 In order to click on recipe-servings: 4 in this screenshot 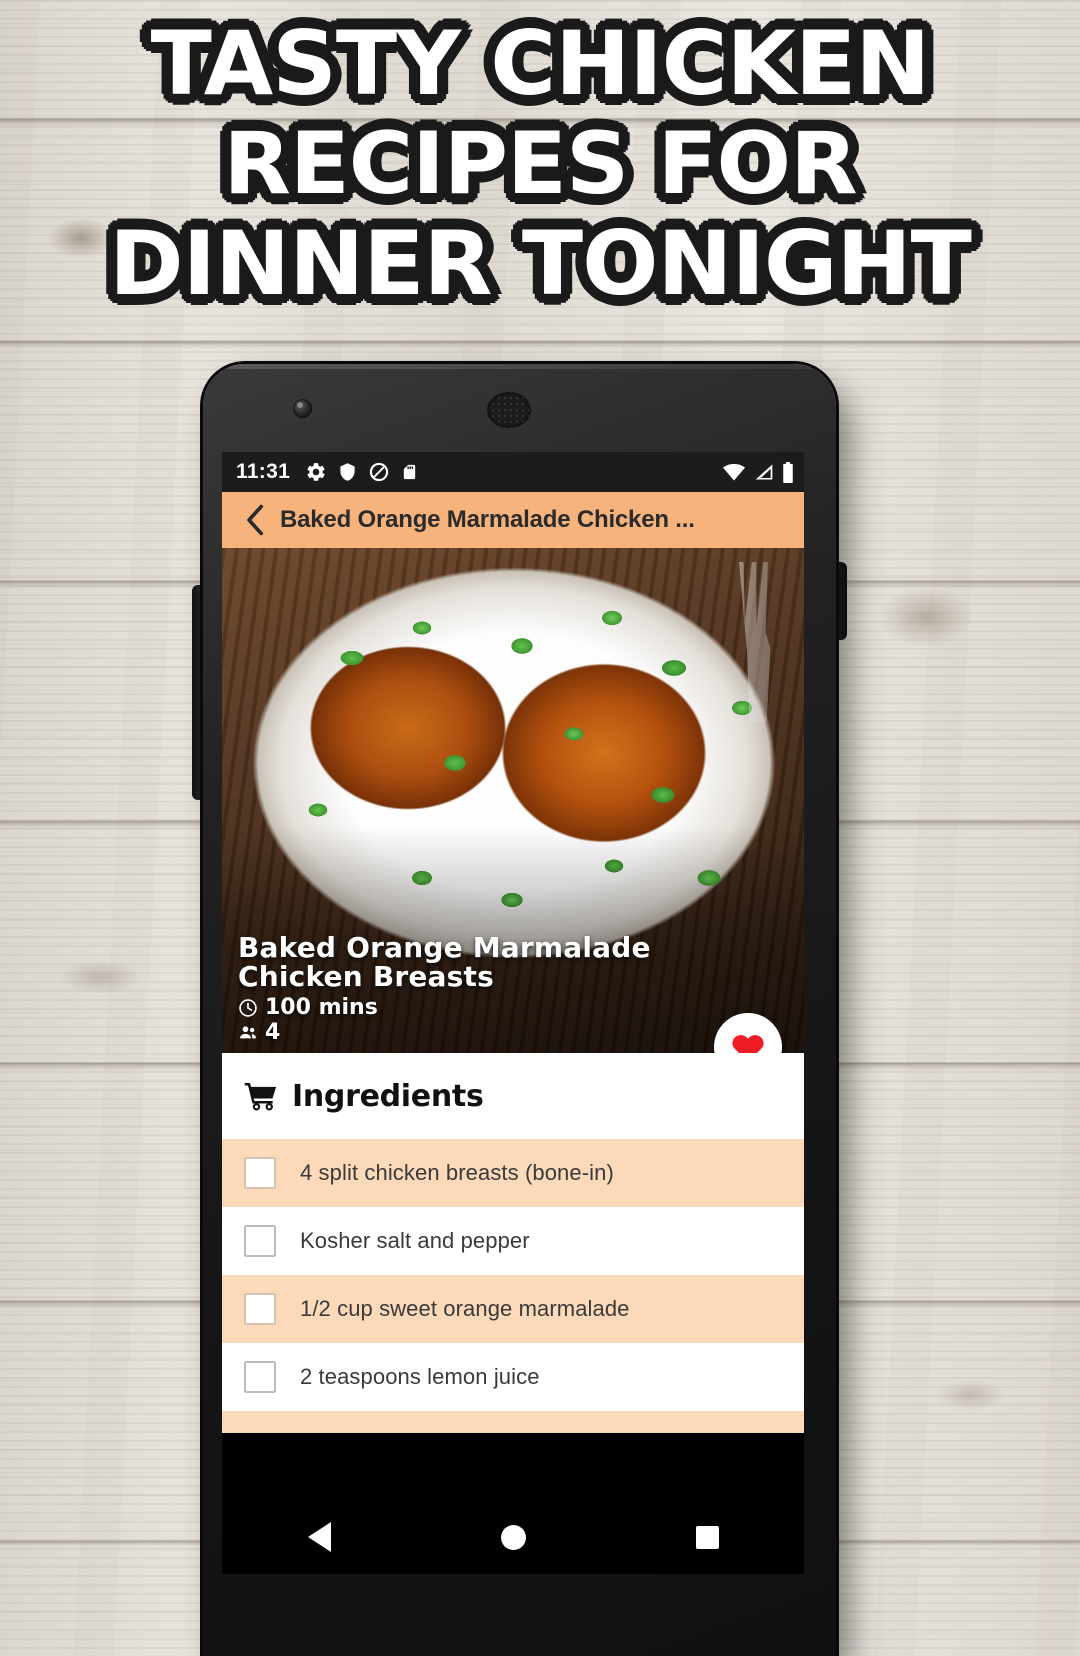, I will do `click(308, 1032)`.